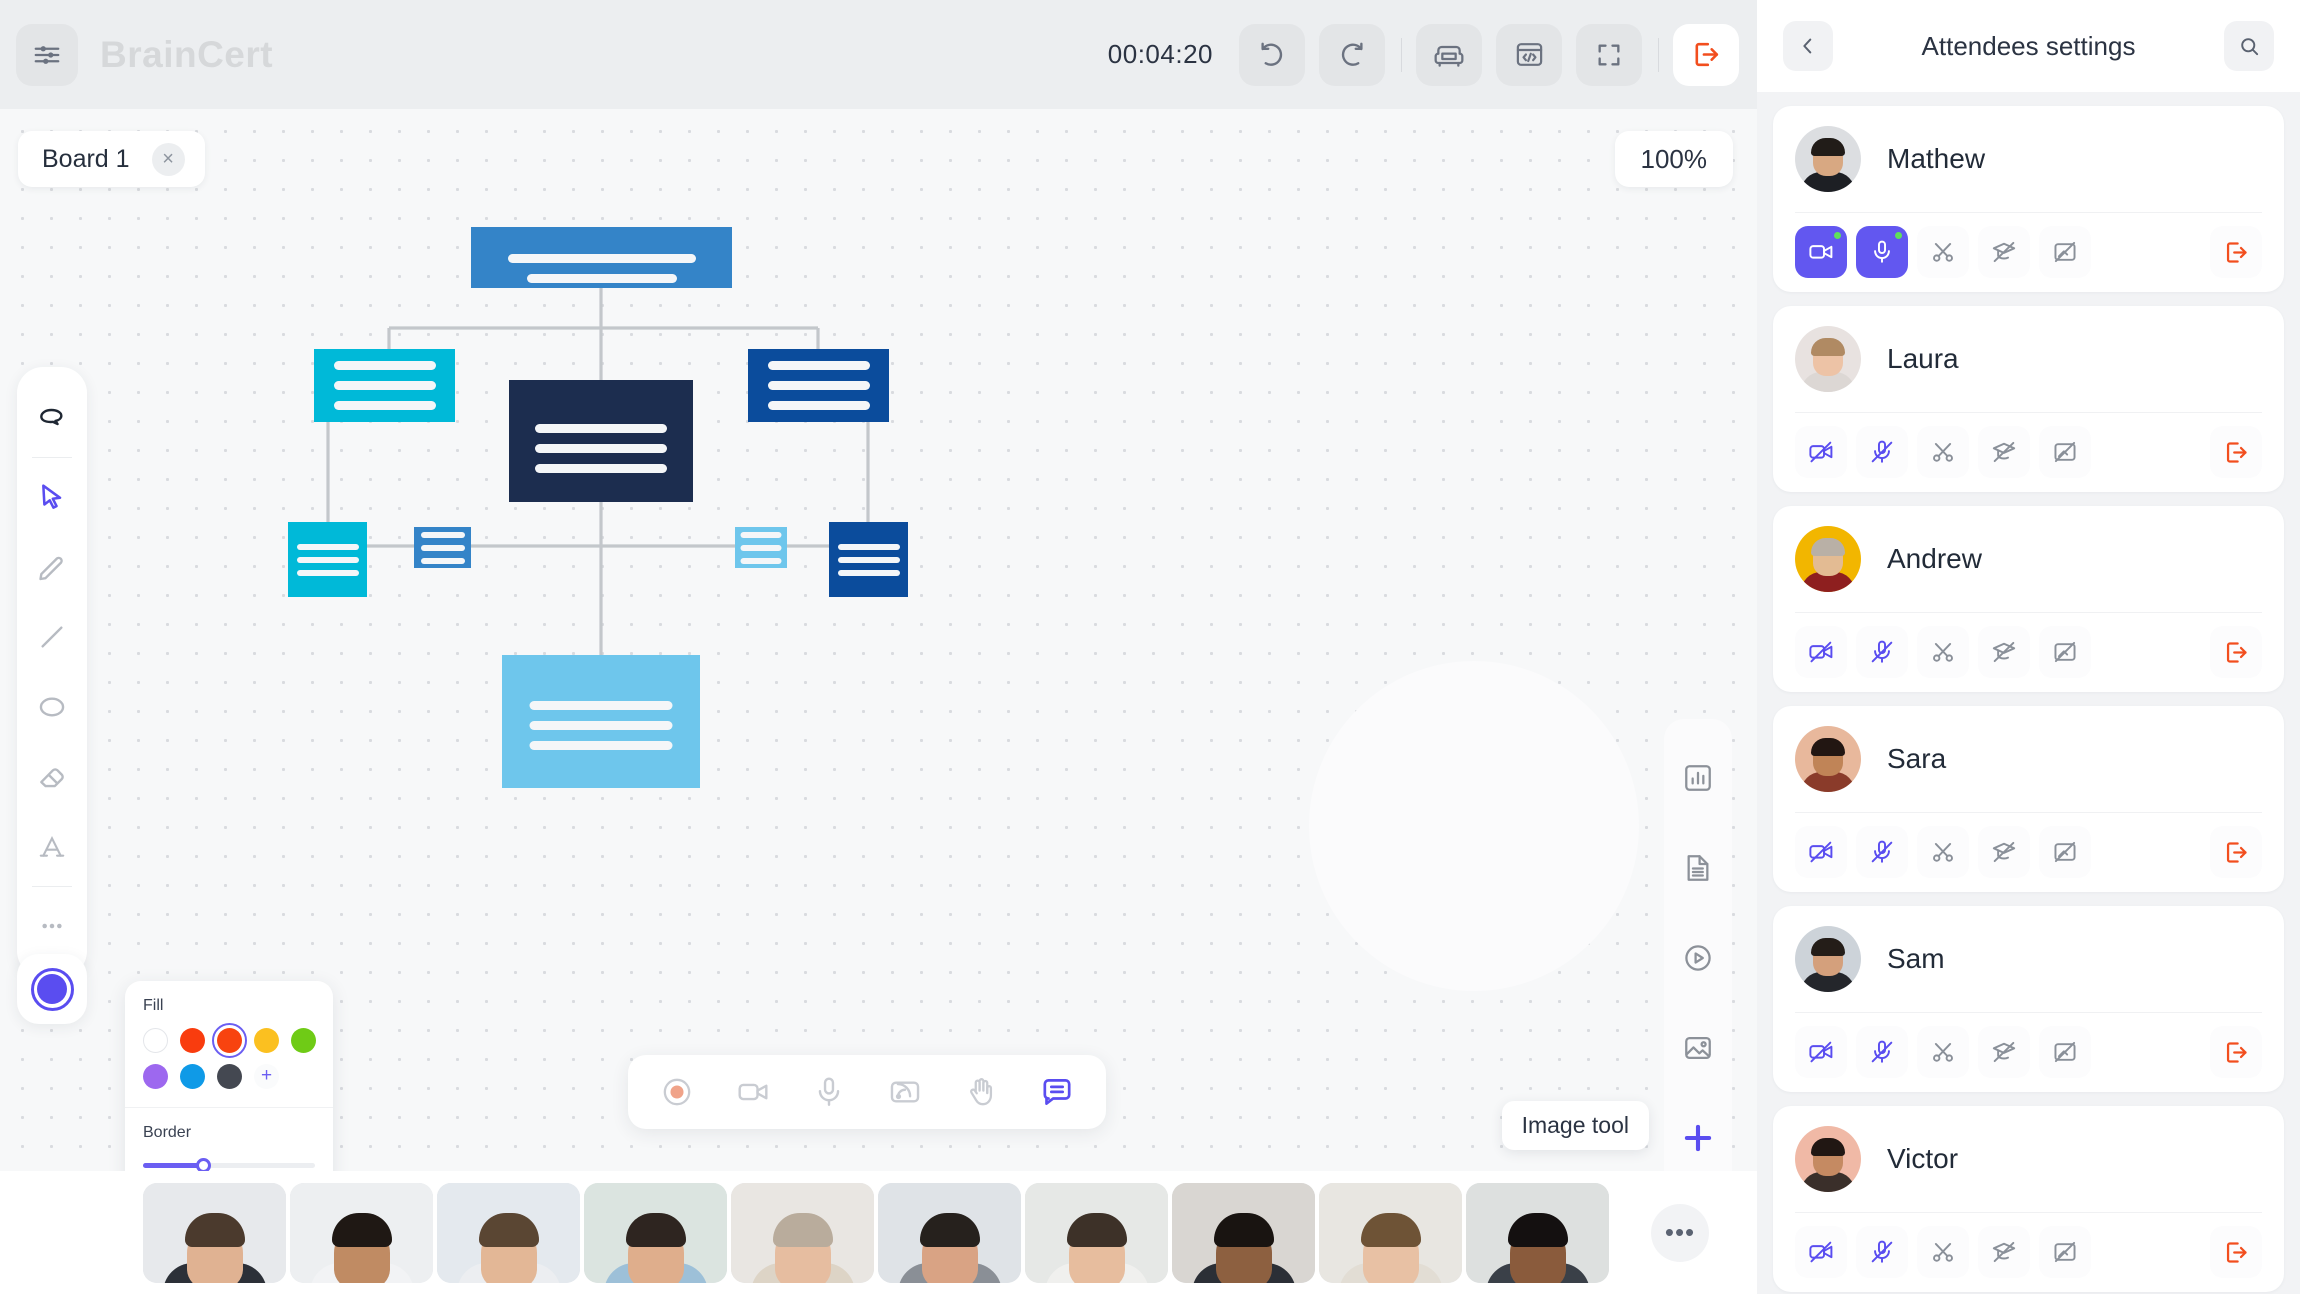 The width and height of the screenshot is (2300, 1294). What do you see at coordinates (2028, 199) in the screenshot?
I see `attendee-card: Mathew` at bounding box center [2028, 199].